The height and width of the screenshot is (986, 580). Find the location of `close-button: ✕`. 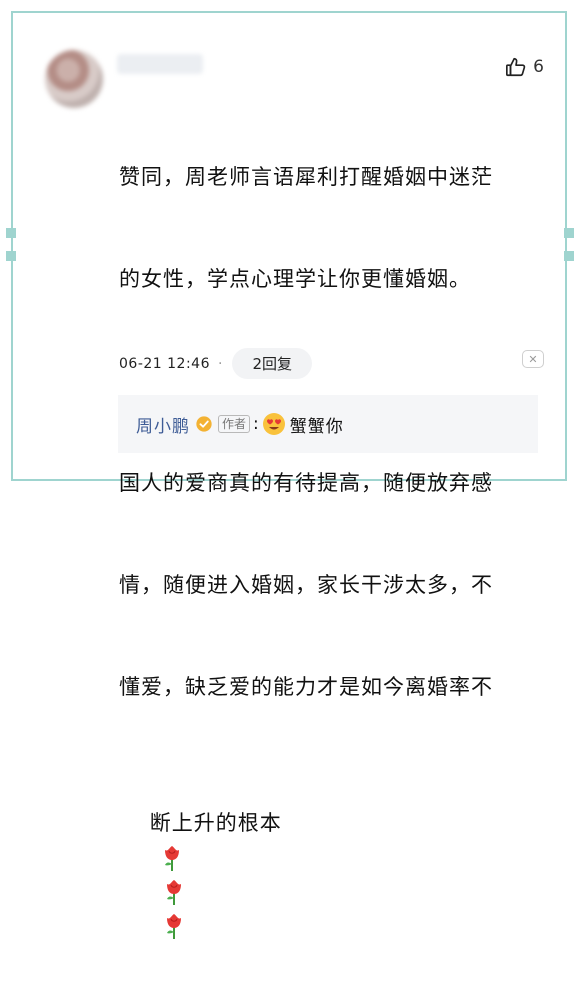

close-button: ✕ is located at coordinates (533, 359).